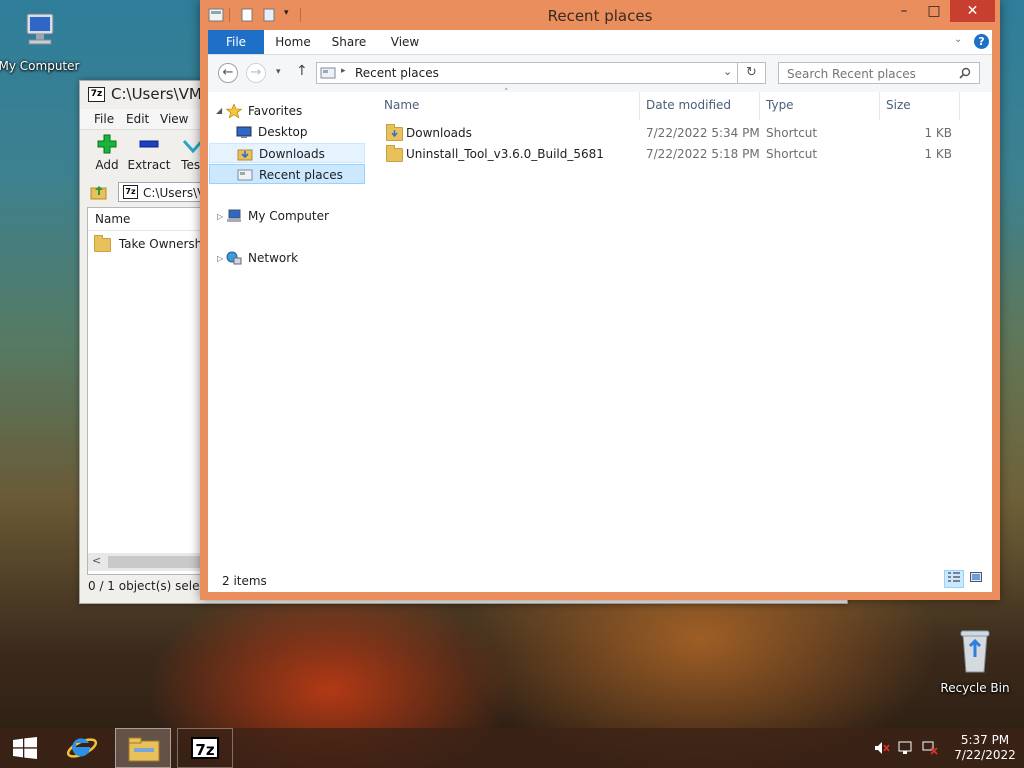 The image size is (1024, 768). What do you see at coordinates (938, 133) in the screenshot?
I see `file-size: 1 KB` at bounding box center [938, 133].